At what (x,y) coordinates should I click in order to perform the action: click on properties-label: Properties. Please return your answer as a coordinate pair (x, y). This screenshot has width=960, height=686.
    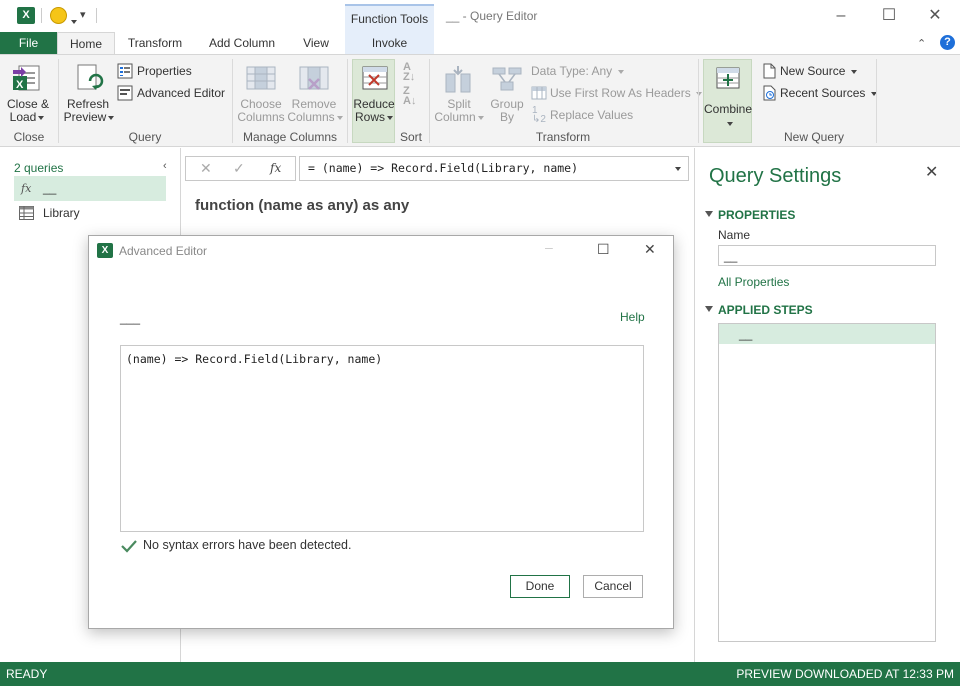
    Looking at the image, I should click on (164, 71).